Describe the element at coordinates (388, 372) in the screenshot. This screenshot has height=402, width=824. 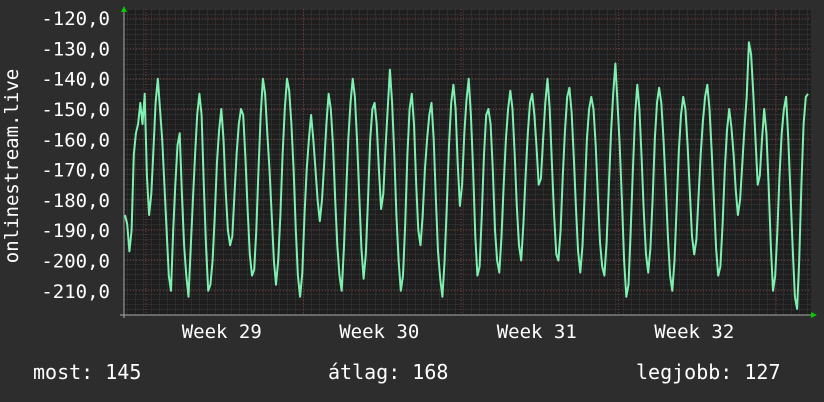
I see `stat-average: átlag: 168` at that location.